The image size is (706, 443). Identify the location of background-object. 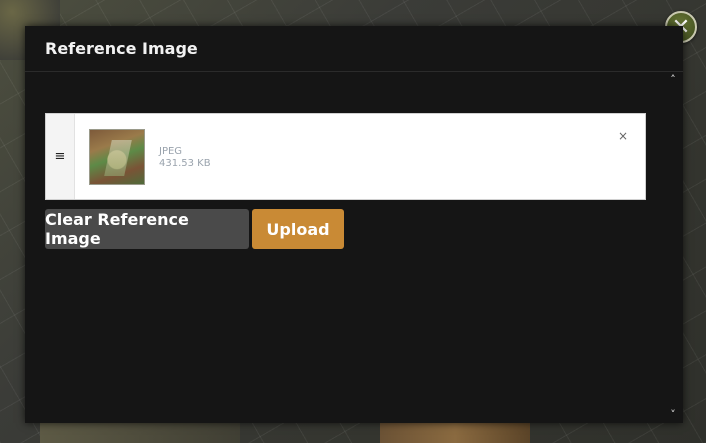
(455, 432).